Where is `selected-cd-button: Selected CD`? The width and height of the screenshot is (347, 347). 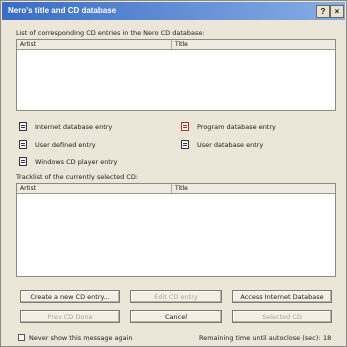 selected-cd-button: Selected CD is located at coordinates (282, 316).